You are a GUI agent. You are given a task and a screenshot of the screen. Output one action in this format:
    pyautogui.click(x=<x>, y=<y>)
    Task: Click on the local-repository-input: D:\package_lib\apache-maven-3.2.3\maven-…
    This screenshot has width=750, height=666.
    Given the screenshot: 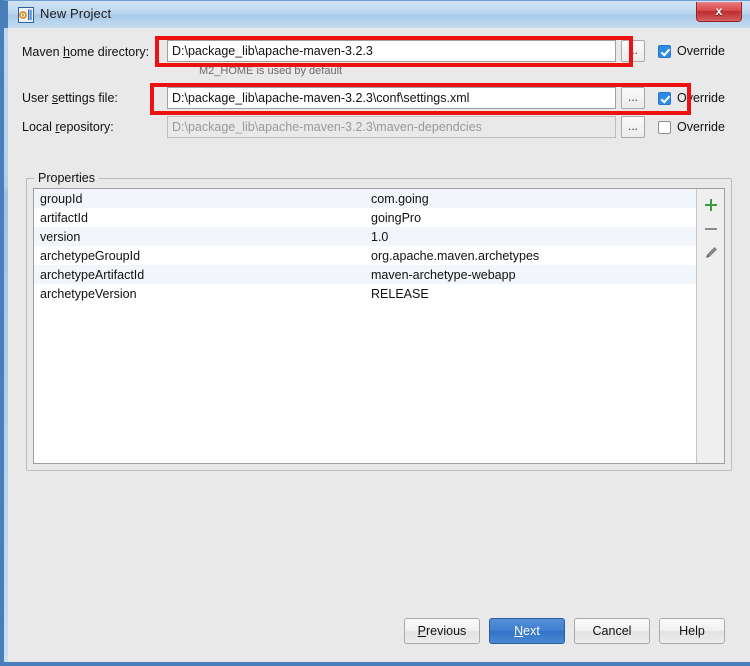 What is the action you would take?
    pyautogui.click(x=391, y=127)
    